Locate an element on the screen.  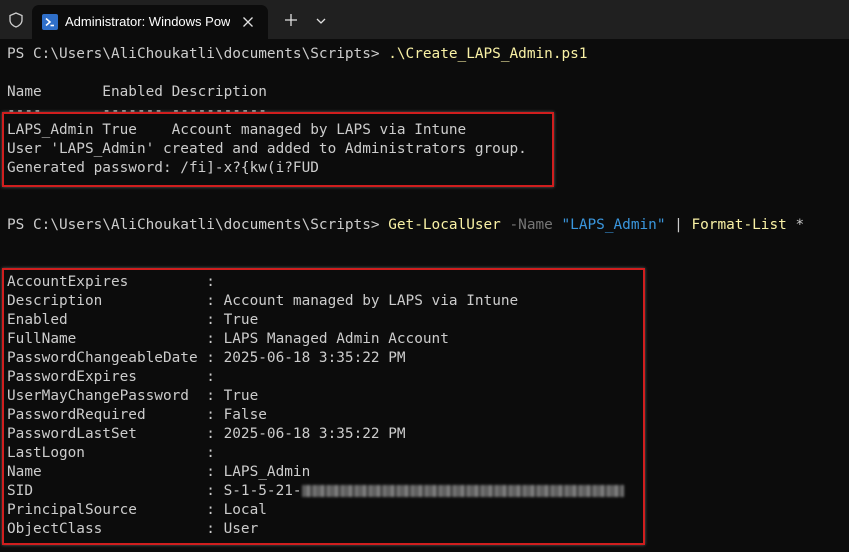
format-list-arg: * is located at coordinates (795, 225).